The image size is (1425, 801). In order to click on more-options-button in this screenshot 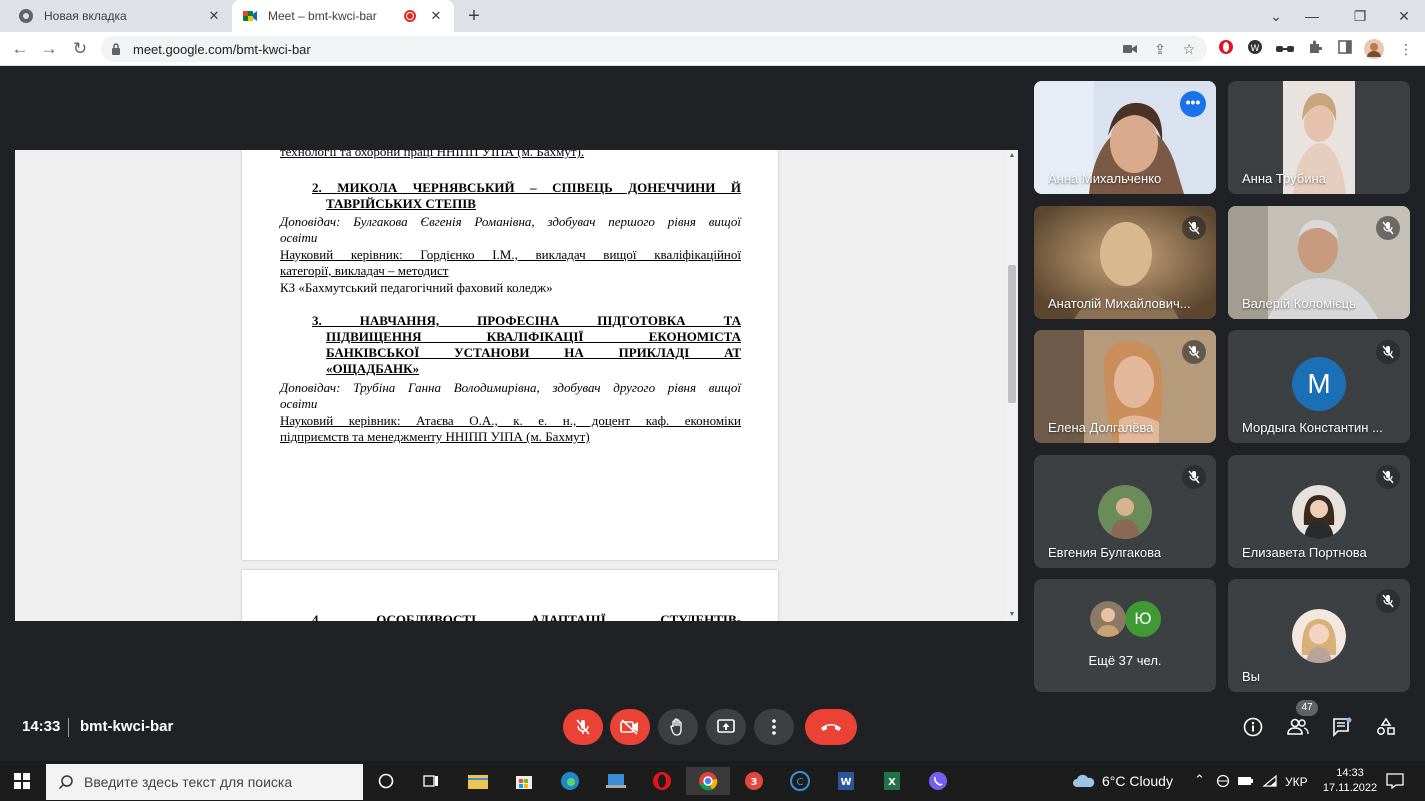, I will do `click(774, 727)`.